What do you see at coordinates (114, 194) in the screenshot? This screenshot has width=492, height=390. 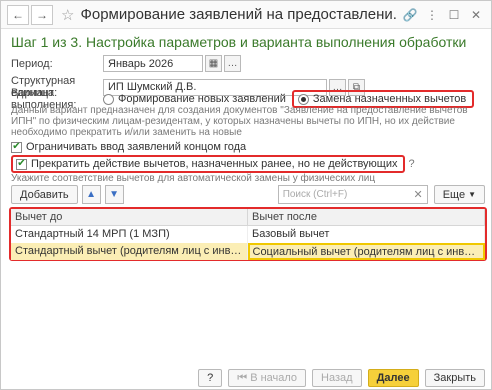 I see `move-down-icon: ▼` at bounding box center [114, 194].